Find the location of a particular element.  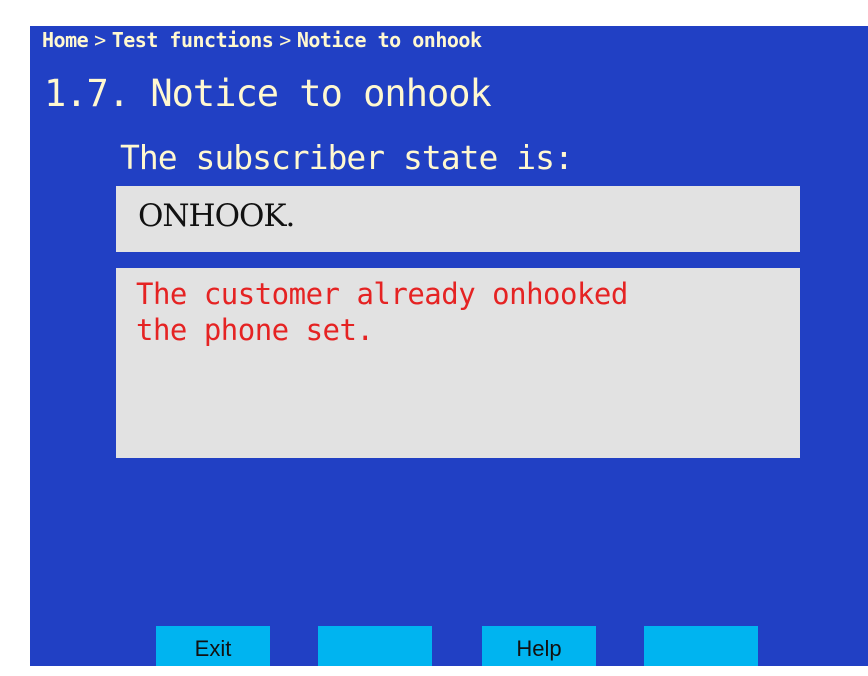

breadcrumb-current: Notice to onhook is located at coordinates (389, 40).